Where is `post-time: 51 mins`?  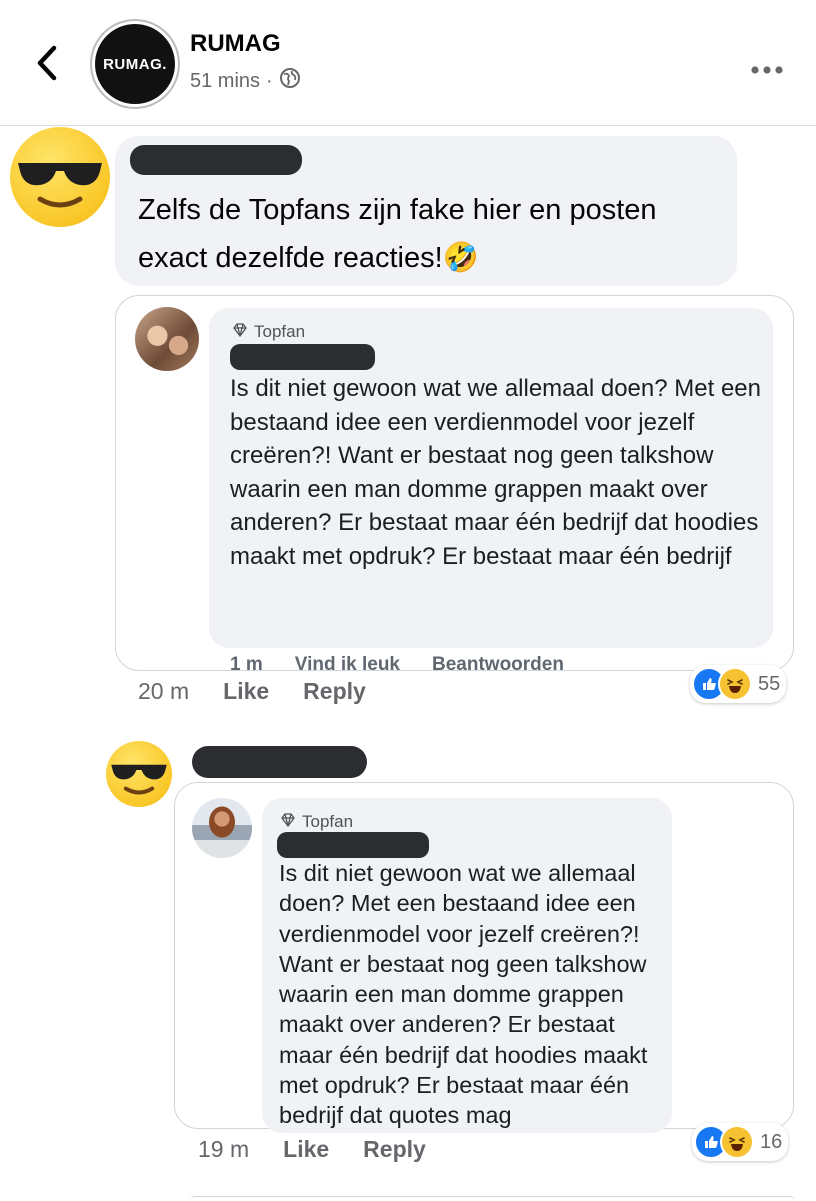 post-time: 51 mins is located at coordinates (225, 81).